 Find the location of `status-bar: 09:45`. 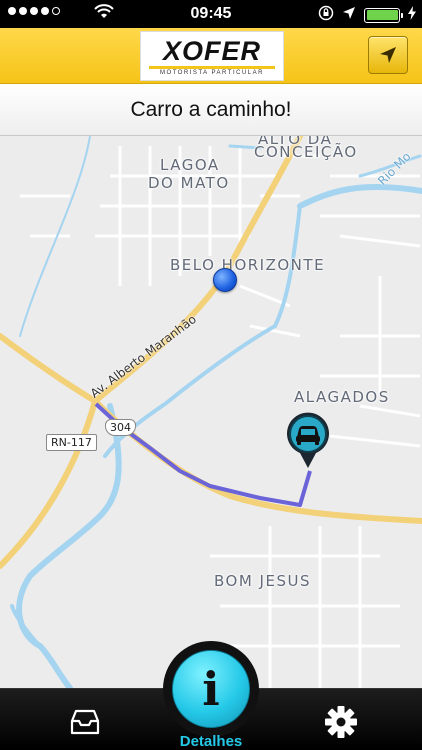

status-bar: 09:45 is located at coordinates (211, 14).